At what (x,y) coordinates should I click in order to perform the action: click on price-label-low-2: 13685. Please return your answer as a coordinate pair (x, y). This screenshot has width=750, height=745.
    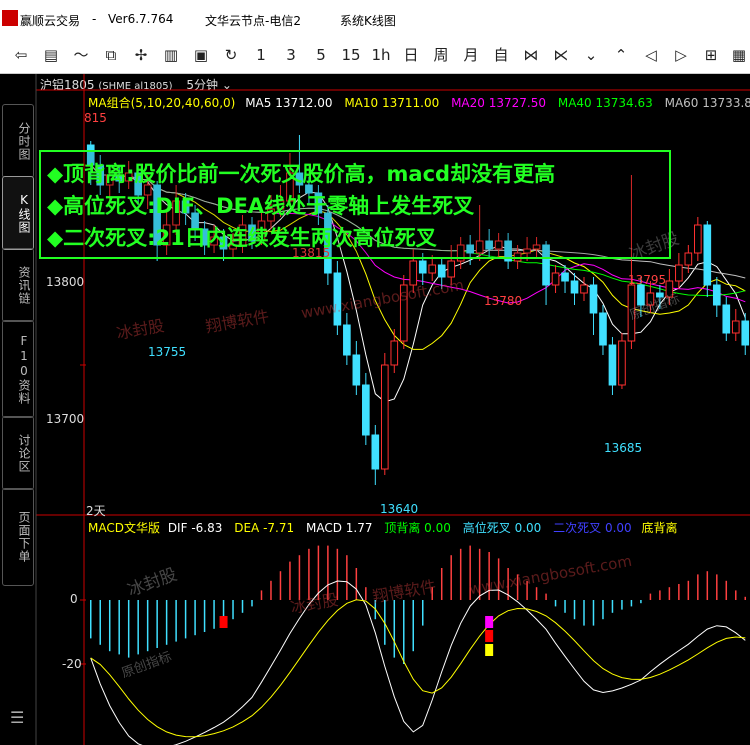
    Looking at the image, I should click on (623, 448).